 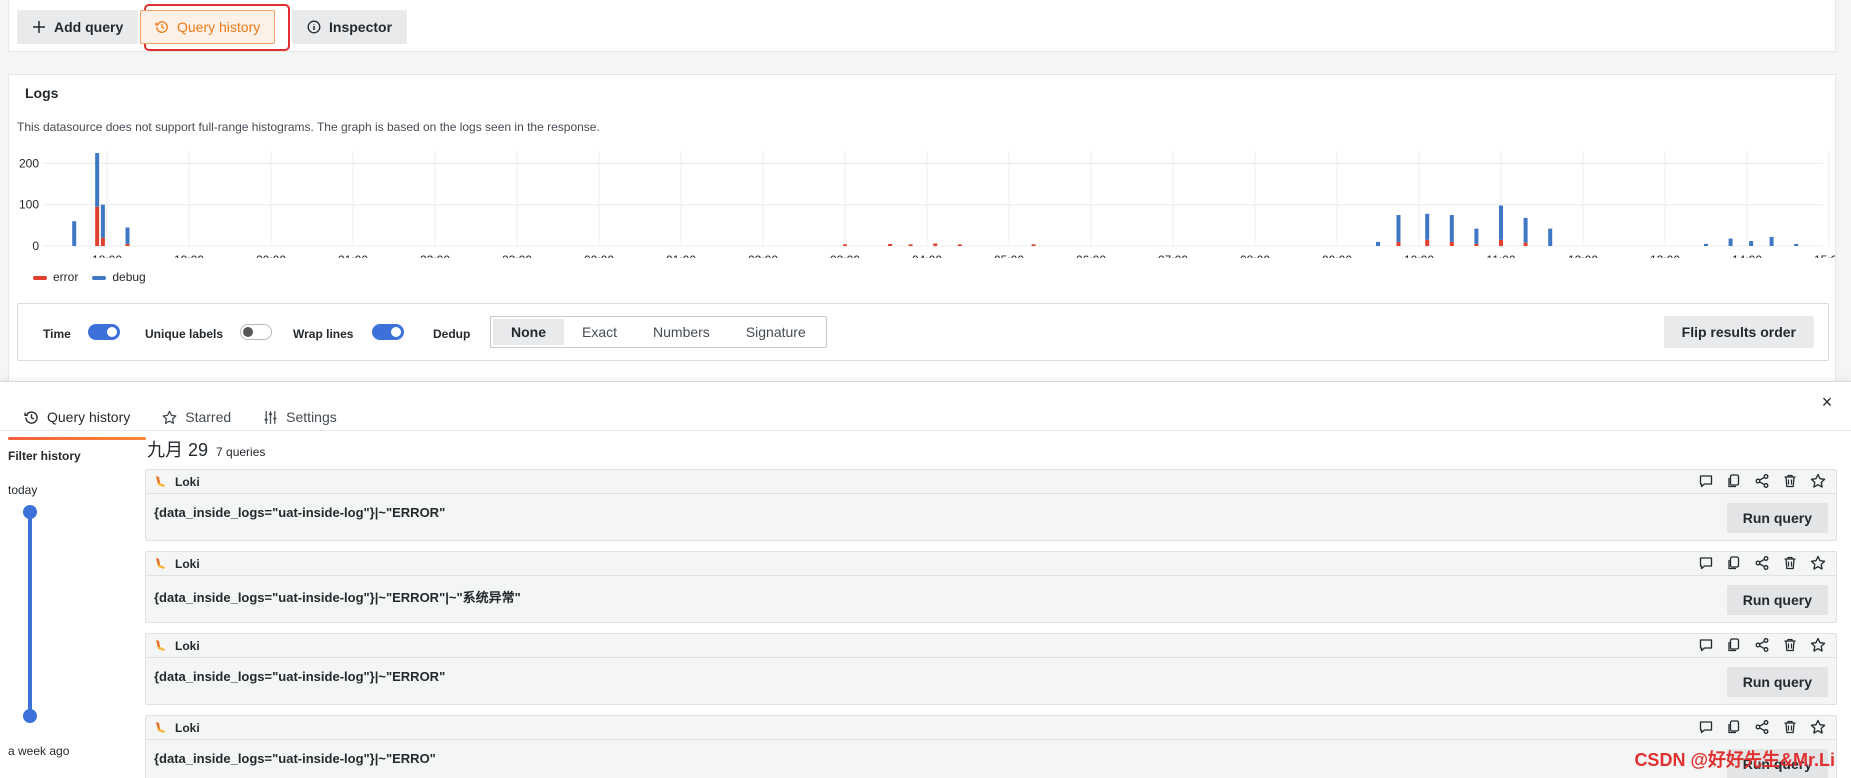 I want to click on x-tick-label: 04:00, so click(x=927, y=255).